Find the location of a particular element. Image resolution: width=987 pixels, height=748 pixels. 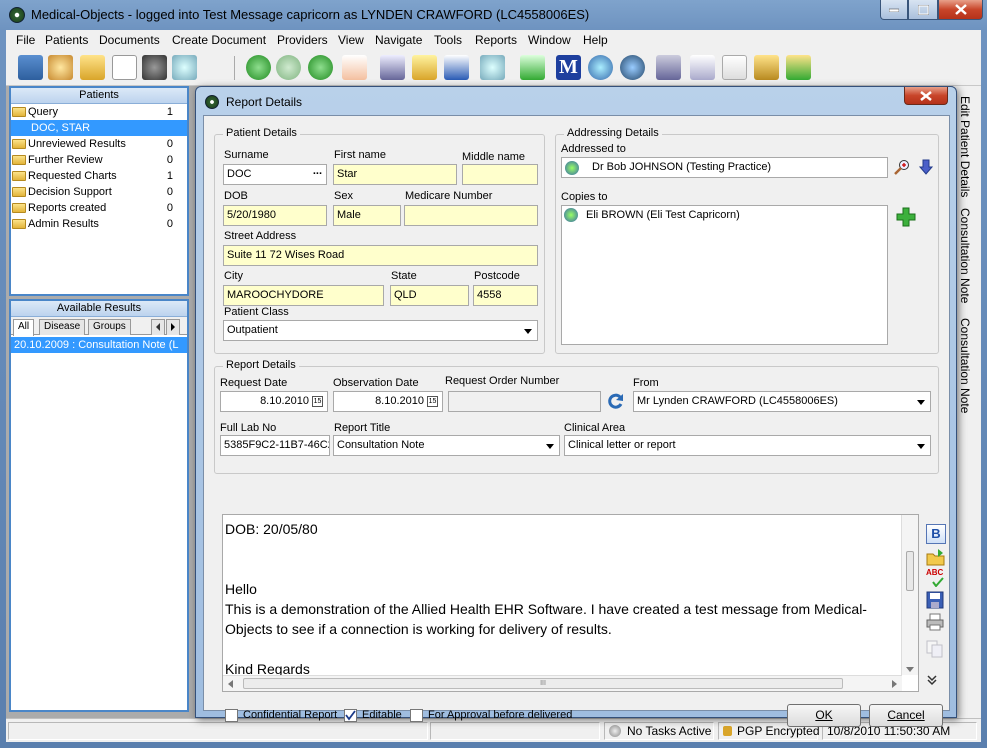

scrollbar-thumb is located at coordinates (910, 571).